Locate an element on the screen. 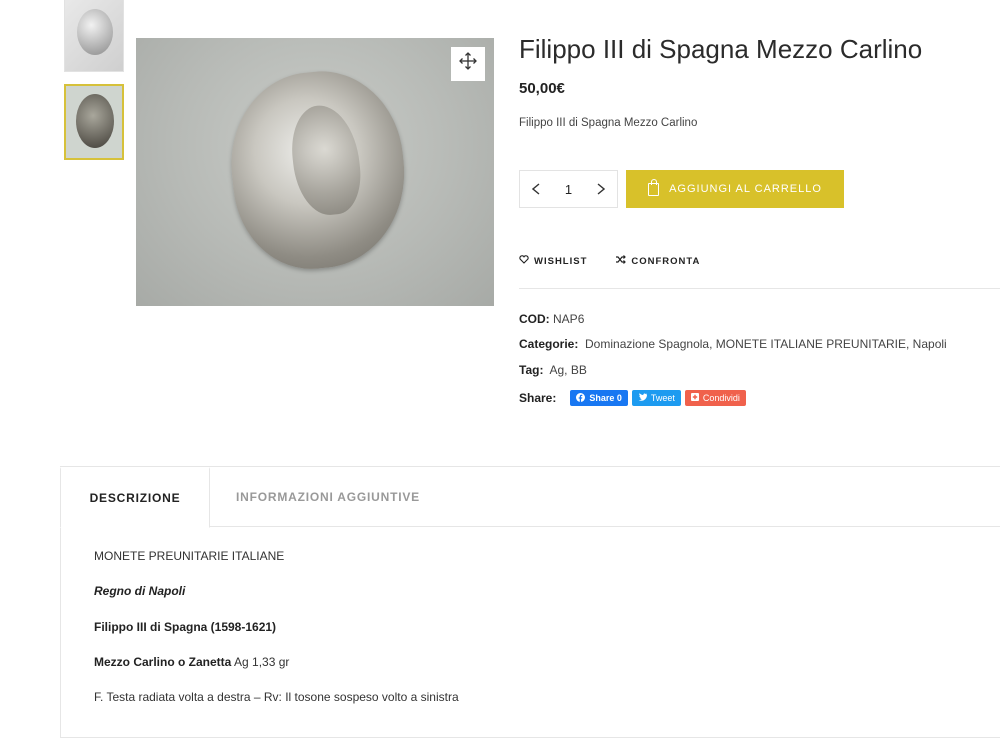  coin-portrait is located at coordinates (326, 160).